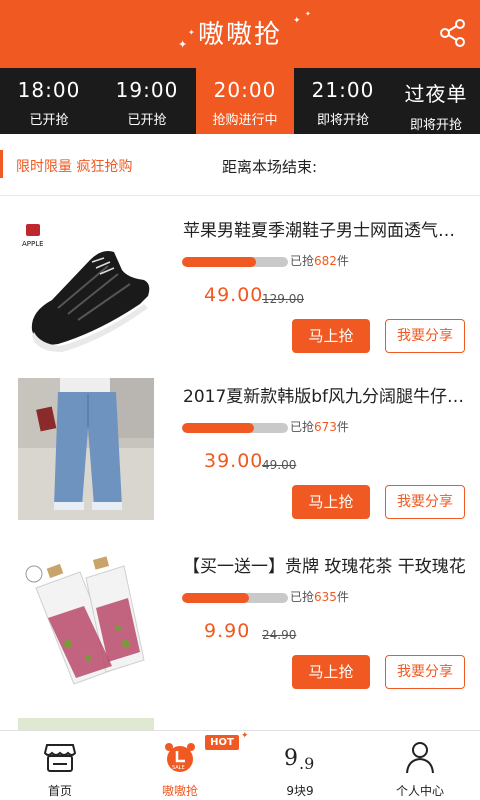 Image resolution: width=480 pixels, height=800 pixels. I want to click on brand-logo-text: APPLE, so click(33, 244).